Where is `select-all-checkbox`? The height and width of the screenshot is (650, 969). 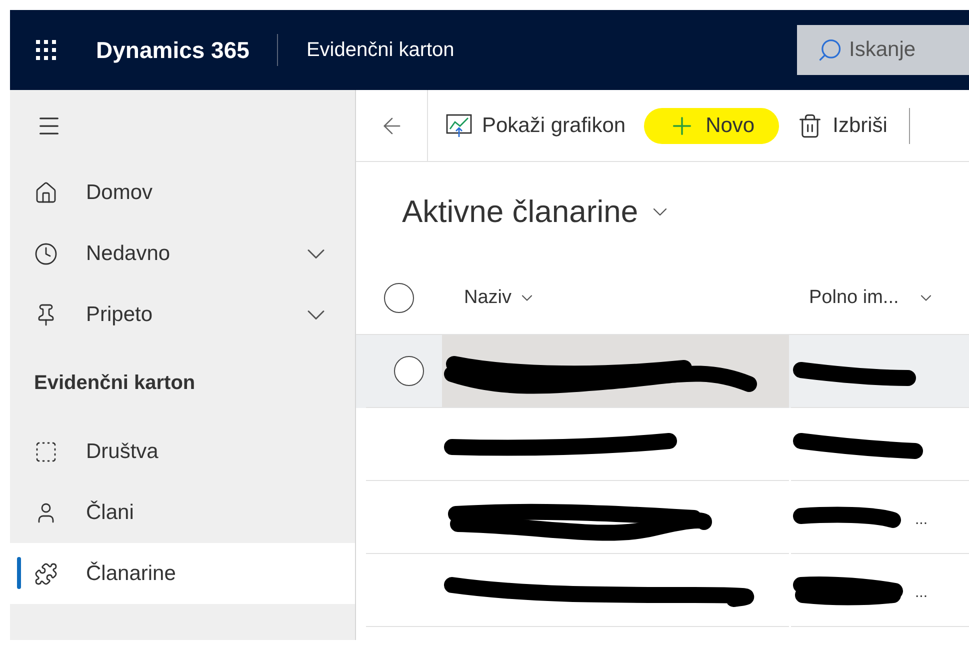 select-all-checkbox is located at coordinates (399, 298).